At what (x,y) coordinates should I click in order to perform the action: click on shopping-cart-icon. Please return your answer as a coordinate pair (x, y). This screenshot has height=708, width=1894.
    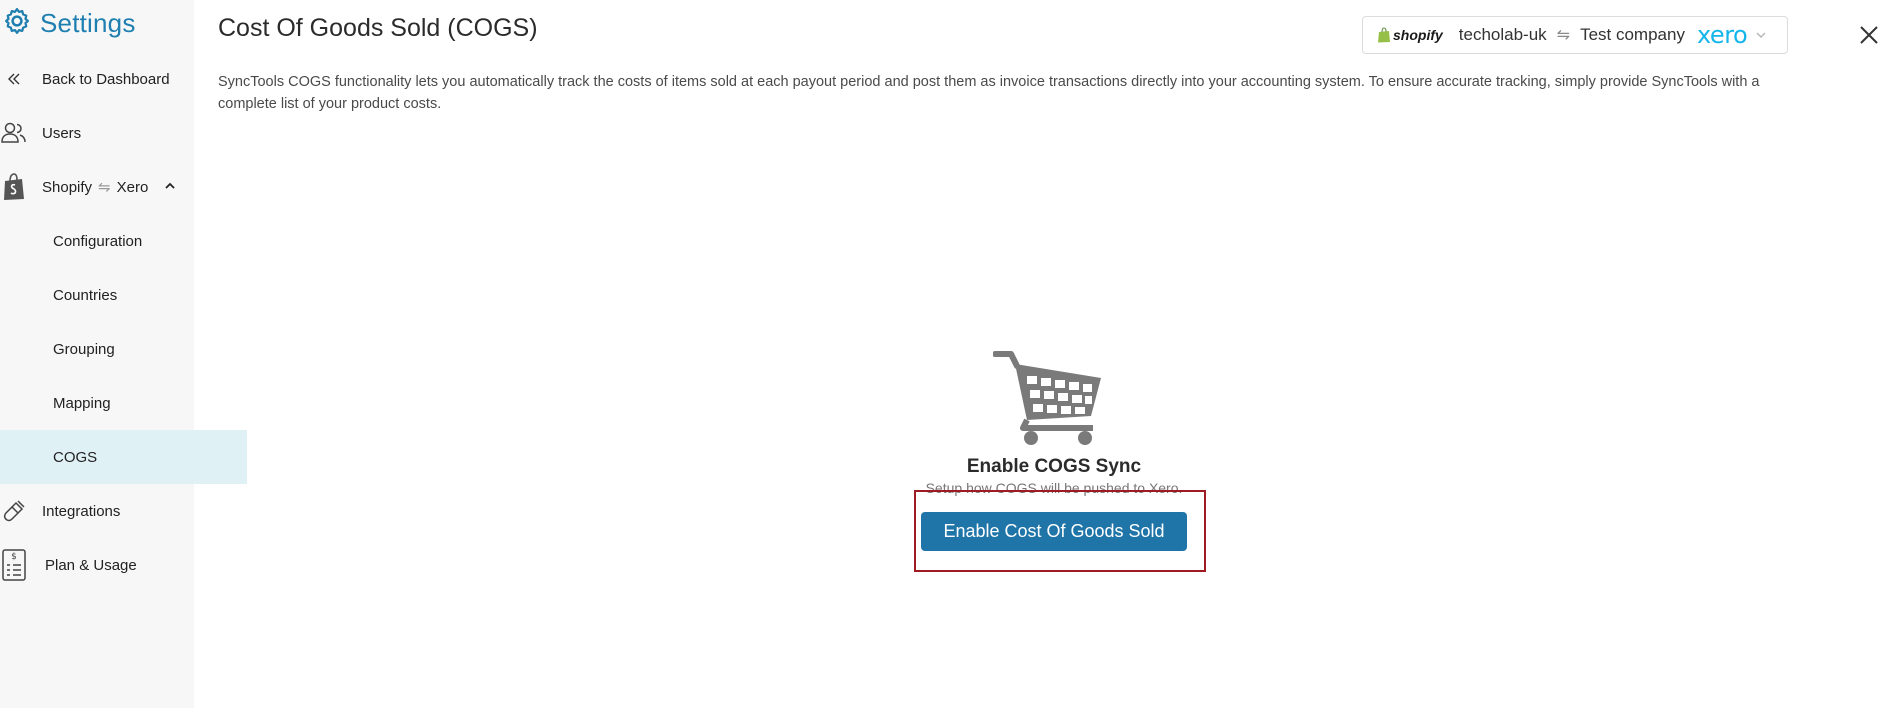
    Looking at the image, I should click on (1048, 397).